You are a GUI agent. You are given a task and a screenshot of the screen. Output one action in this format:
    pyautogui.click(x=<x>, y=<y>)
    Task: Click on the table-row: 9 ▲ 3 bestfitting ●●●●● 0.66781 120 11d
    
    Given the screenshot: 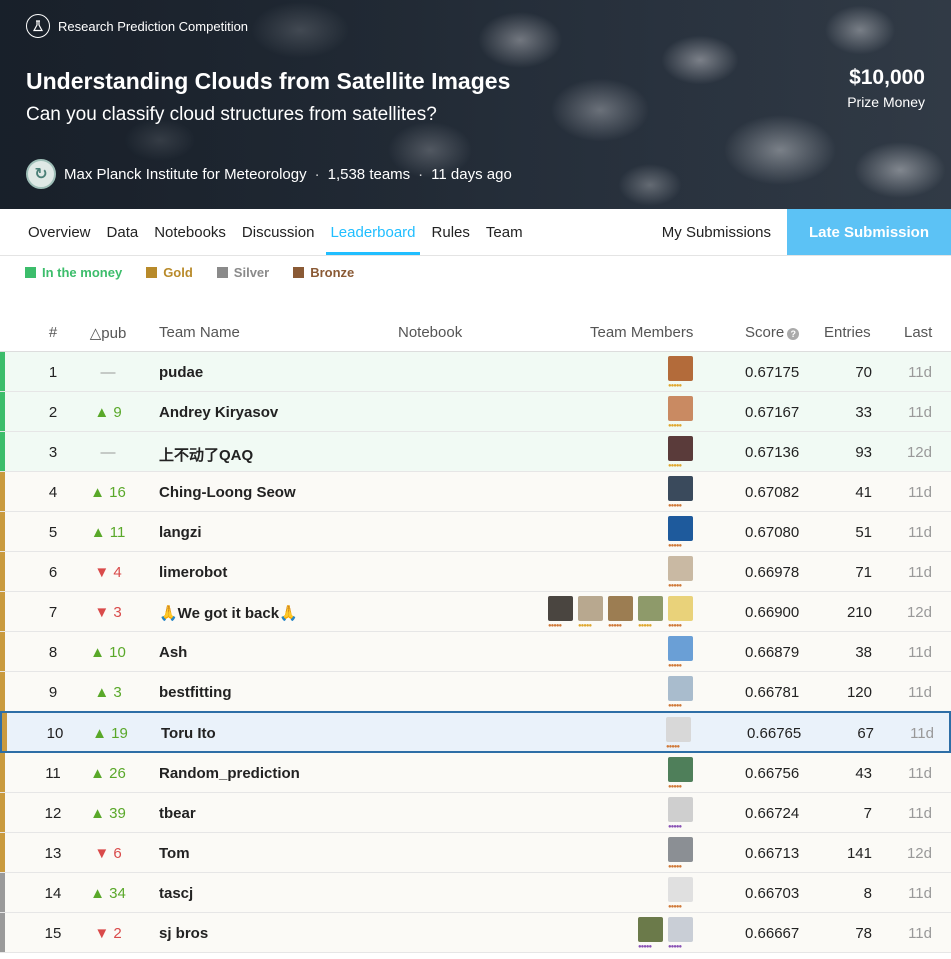 What is the action you would take?
    pyautogui.click(x=475, y=692)
    